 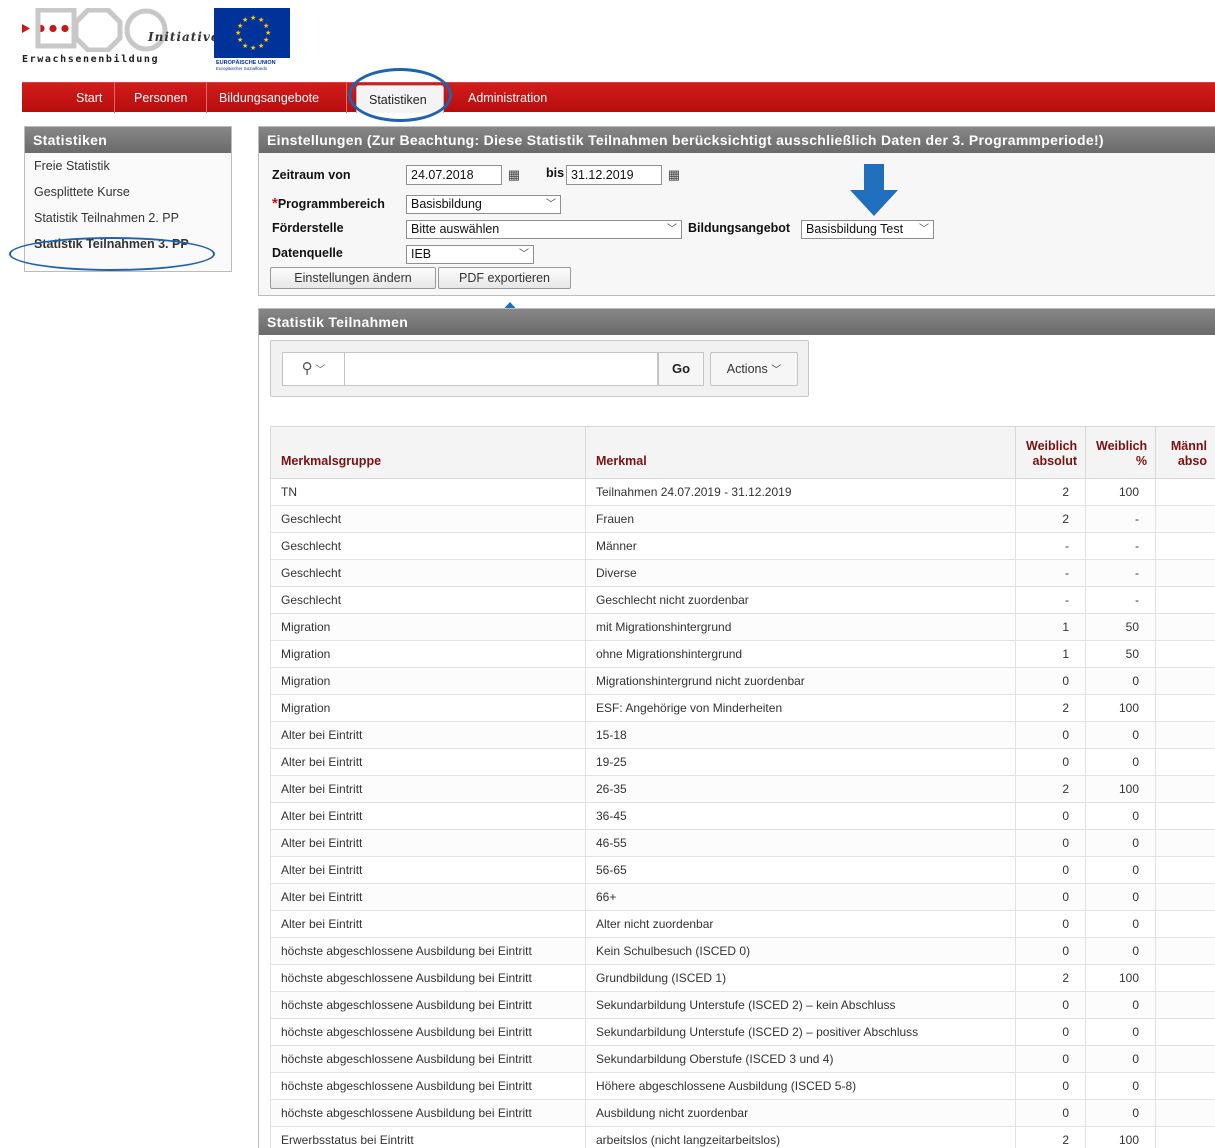 What do you see at coordinates (277, 98) in the screenshot?
I see `nav-bildungsangebote: Bildungsangebote` at bounding box center [277, 98].